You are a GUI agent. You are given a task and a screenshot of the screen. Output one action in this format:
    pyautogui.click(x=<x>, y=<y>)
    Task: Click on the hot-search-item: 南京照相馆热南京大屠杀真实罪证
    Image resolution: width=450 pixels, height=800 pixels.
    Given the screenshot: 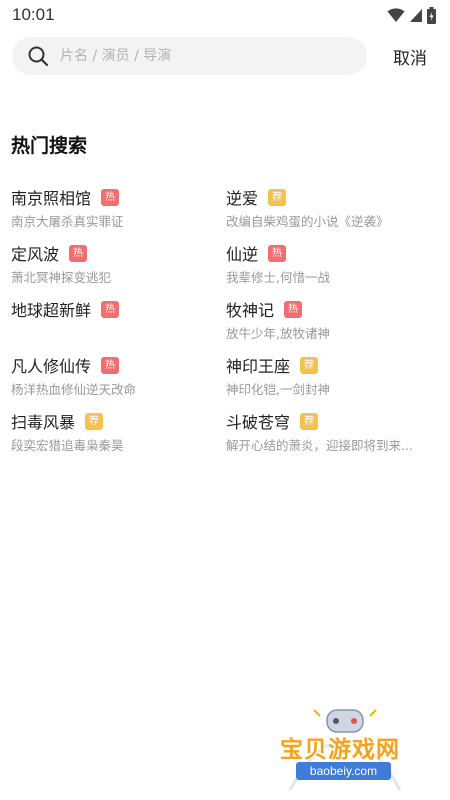 What is the action you would take?
    pyautogui.click(x=118, y=214)
    